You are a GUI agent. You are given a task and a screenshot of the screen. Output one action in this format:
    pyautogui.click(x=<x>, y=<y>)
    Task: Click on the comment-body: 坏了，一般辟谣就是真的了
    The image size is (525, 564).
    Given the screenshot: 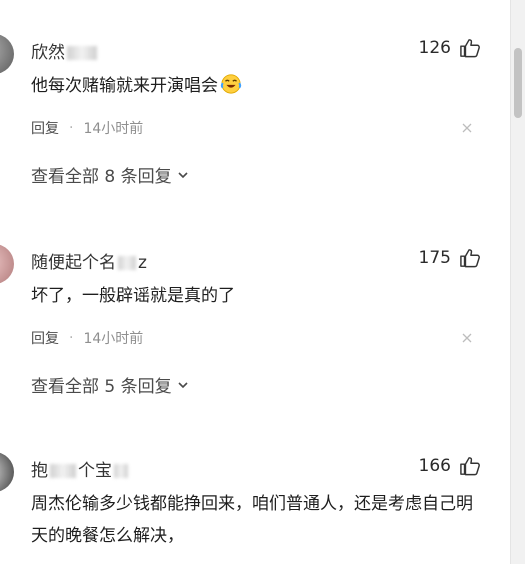 What is the action you would take?
    pyautogui.click(x=133, y=296)
    